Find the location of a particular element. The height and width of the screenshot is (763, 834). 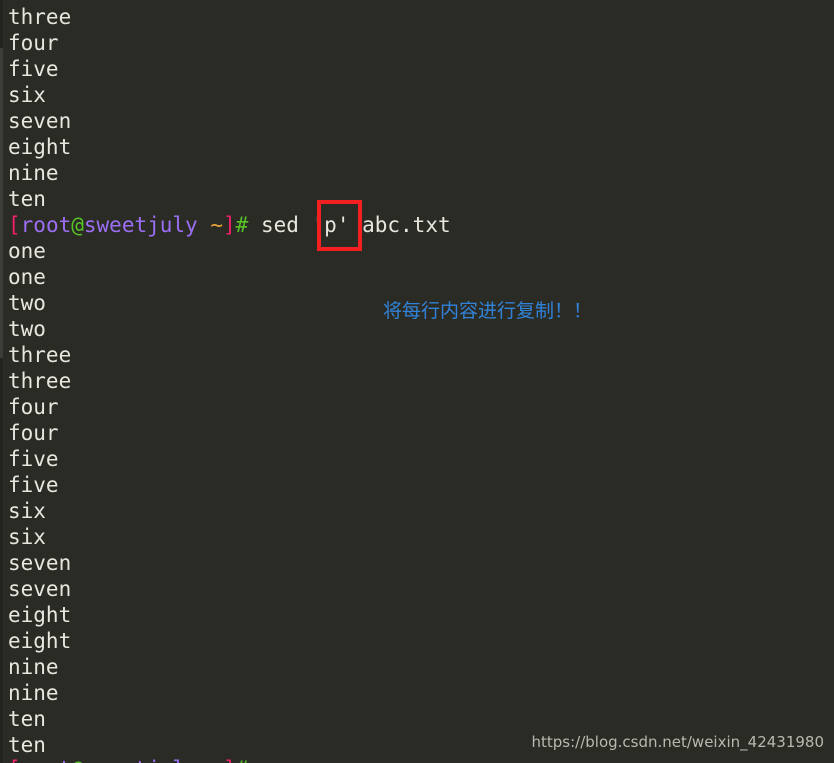

command-prefix: sed is located at coordinates (280, 225).